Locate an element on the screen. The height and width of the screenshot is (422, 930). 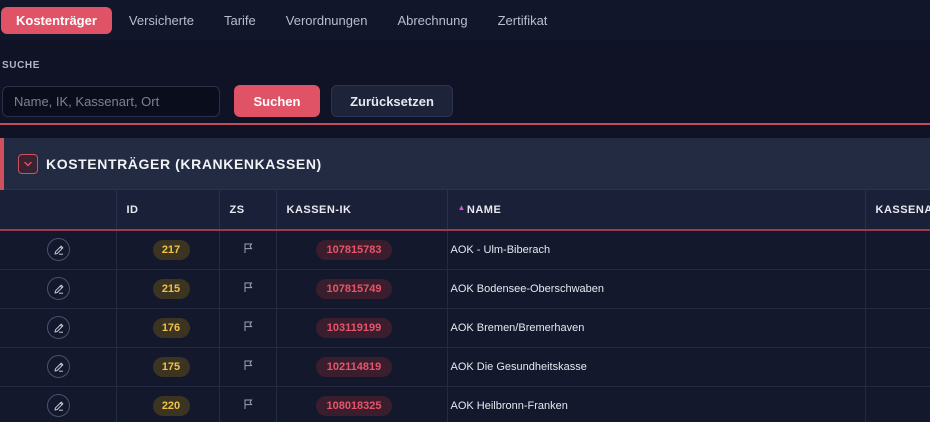
section-divider is located at coordinates (465, 124).